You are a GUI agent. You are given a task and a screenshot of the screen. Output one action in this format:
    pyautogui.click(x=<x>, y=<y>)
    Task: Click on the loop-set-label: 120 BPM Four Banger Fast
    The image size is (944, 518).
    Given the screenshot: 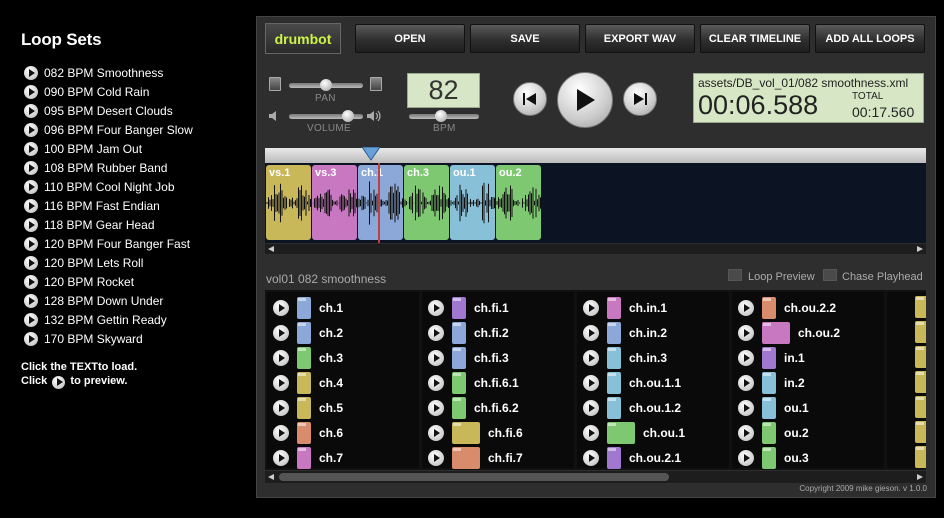 What is the action you would take?
    pyautogui.click(x=117, y=244)
    